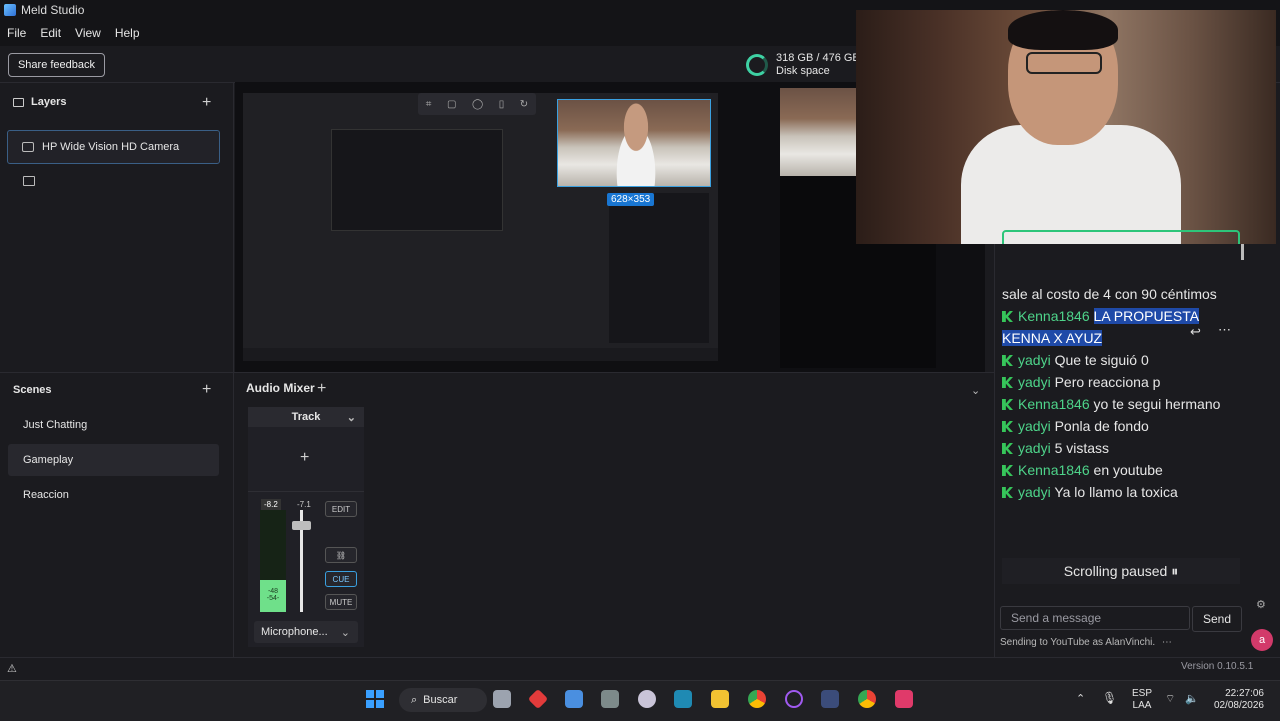 This screenshot has width=1280, height=721. Describe the element at coordinates (1261, 604) in the screenshot. I see `gear-icon: ⚙` at that location.